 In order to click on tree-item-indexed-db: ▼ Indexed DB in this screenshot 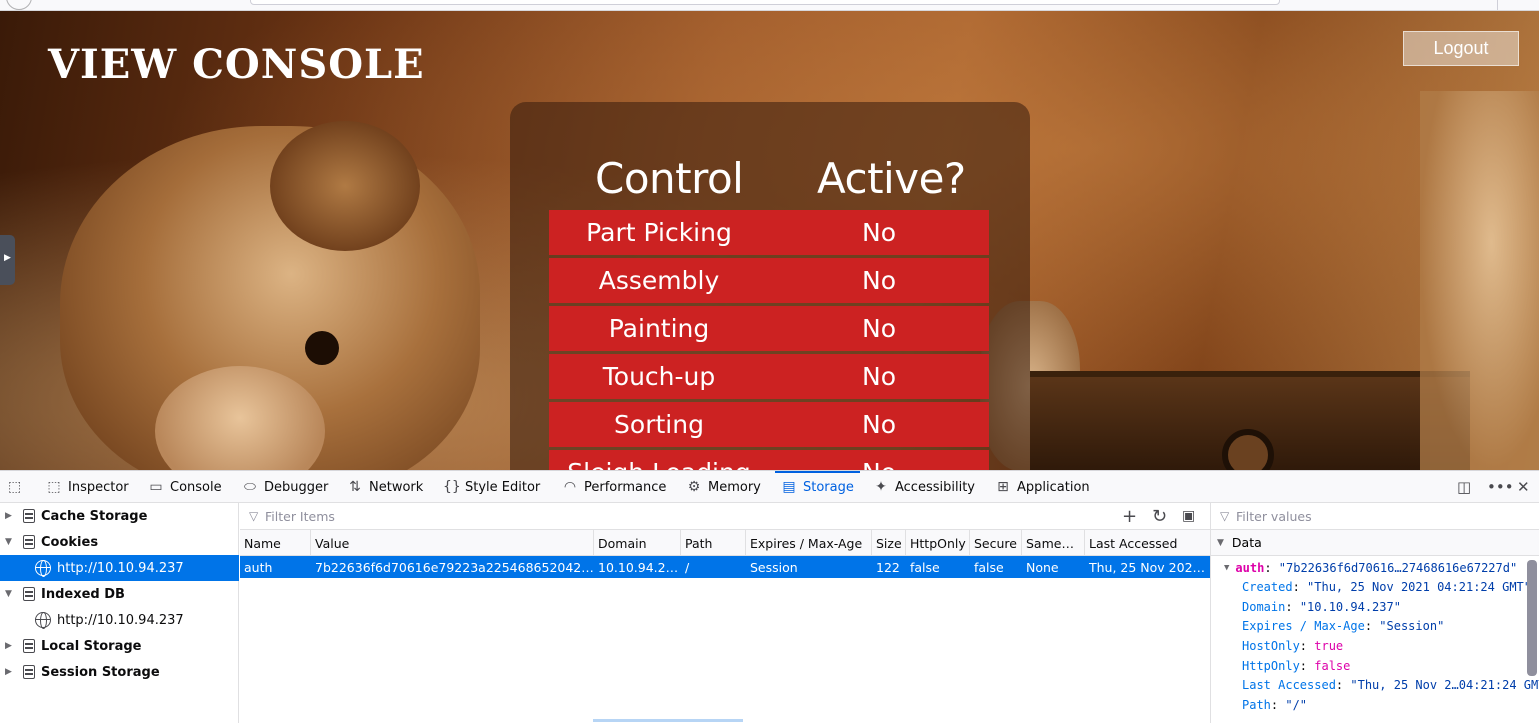, I will do `click(119, 594)`.